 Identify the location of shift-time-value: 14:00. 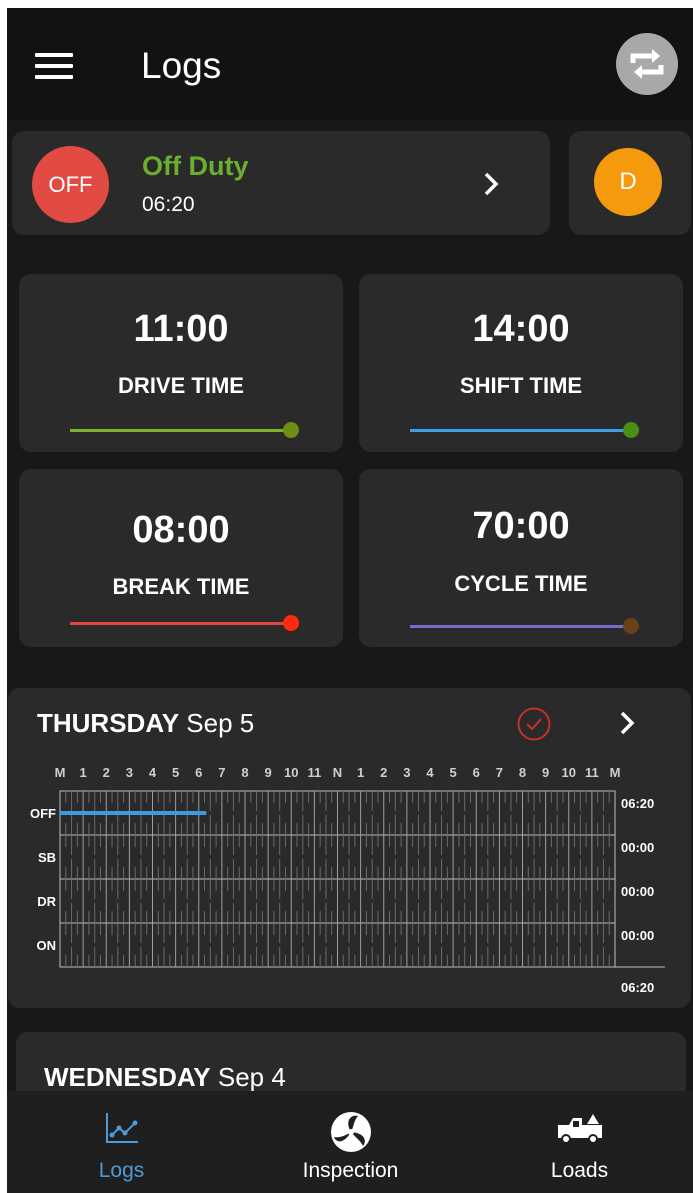
(521, 329).